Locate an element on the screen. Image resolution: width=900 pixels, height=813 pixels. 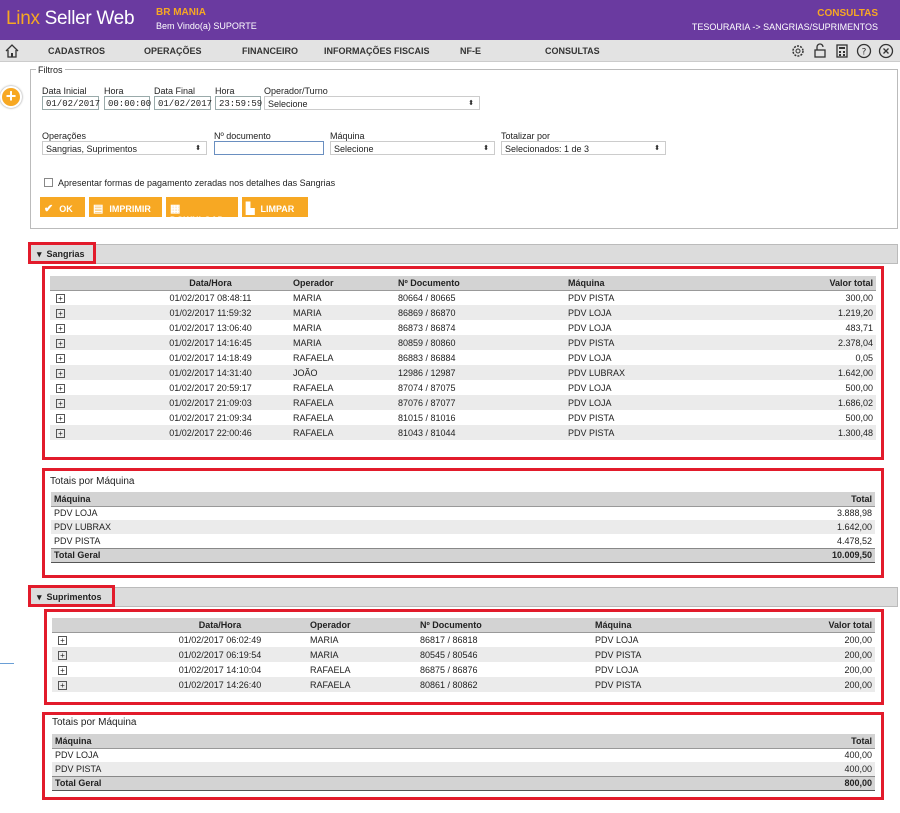
suprimentos-toggle: ▾ Suprimentos is located at coordinates (69, 597).